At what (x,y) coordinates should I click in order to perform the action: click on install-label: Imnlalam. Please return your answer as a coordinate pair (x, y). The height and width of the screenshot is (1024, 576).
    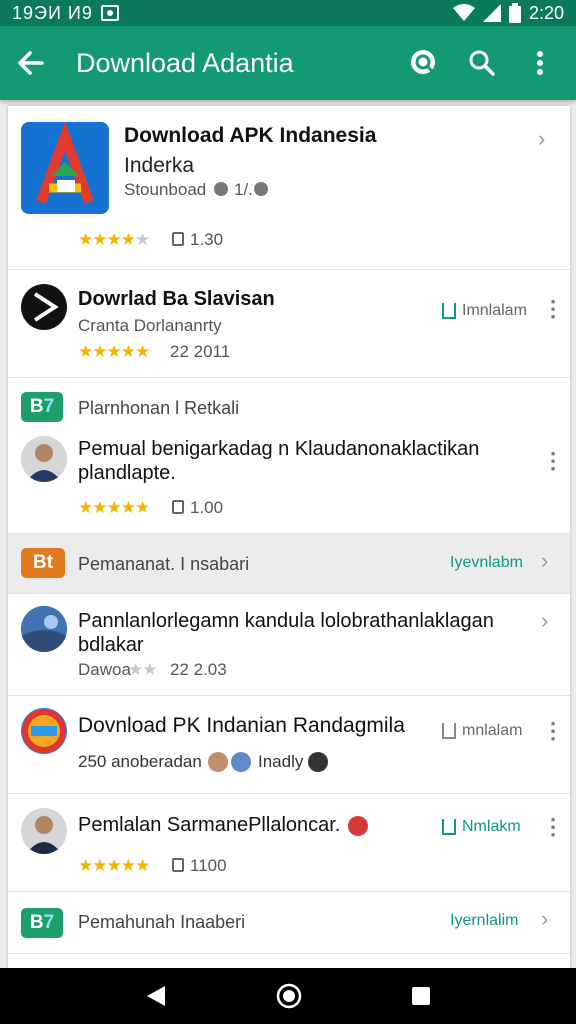
    Looking at the image, I should click on (494, 310).